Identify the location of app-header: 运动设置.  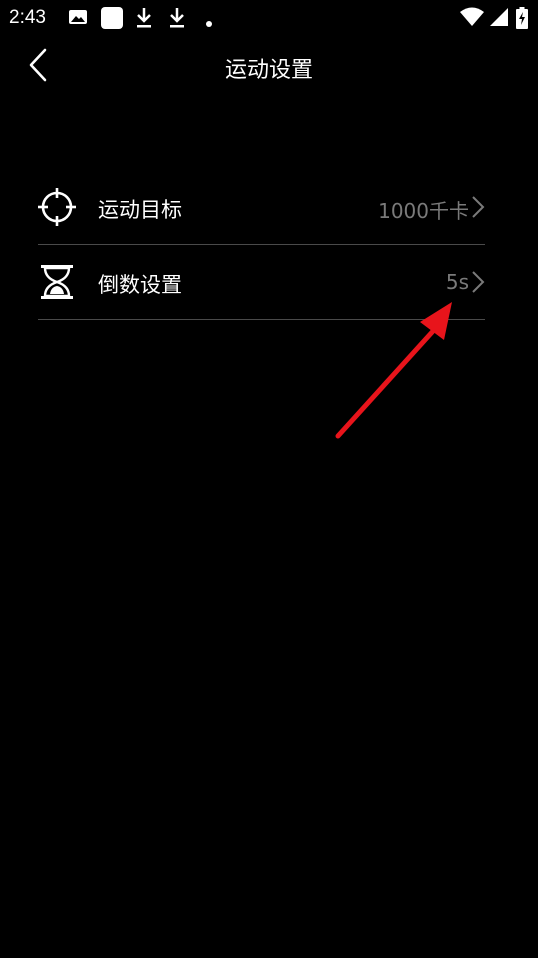
(269, 68).